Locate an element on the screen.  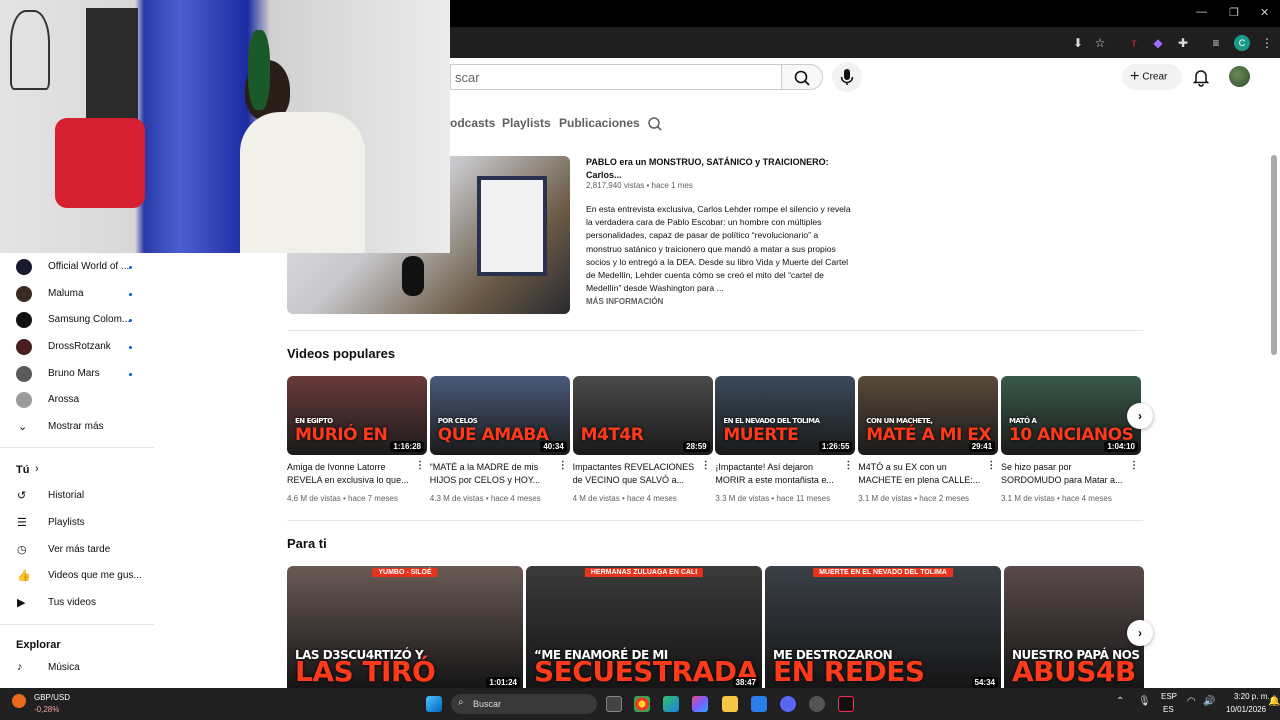
video-meta: 3.3 M de vistas • hace 11 meses is located at coordinates (773, 498).